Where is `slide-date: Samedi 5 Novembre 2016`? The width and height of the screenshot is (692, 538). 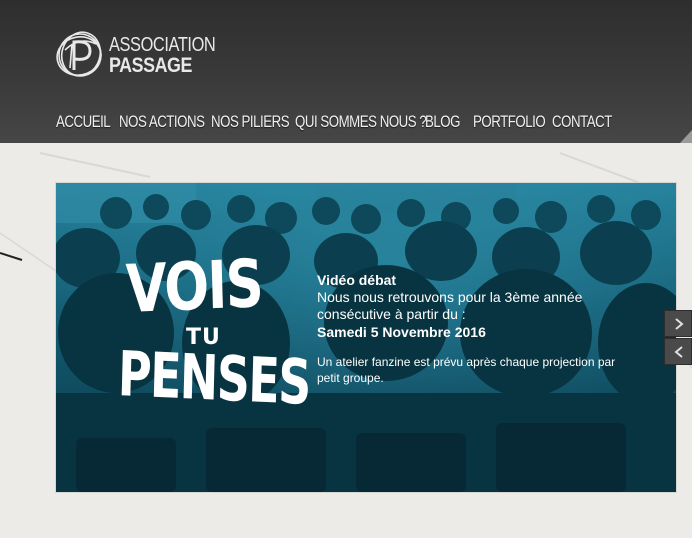
slide-date: Samedi 5 Novembre 2016 is located at coordinates (401, 332).